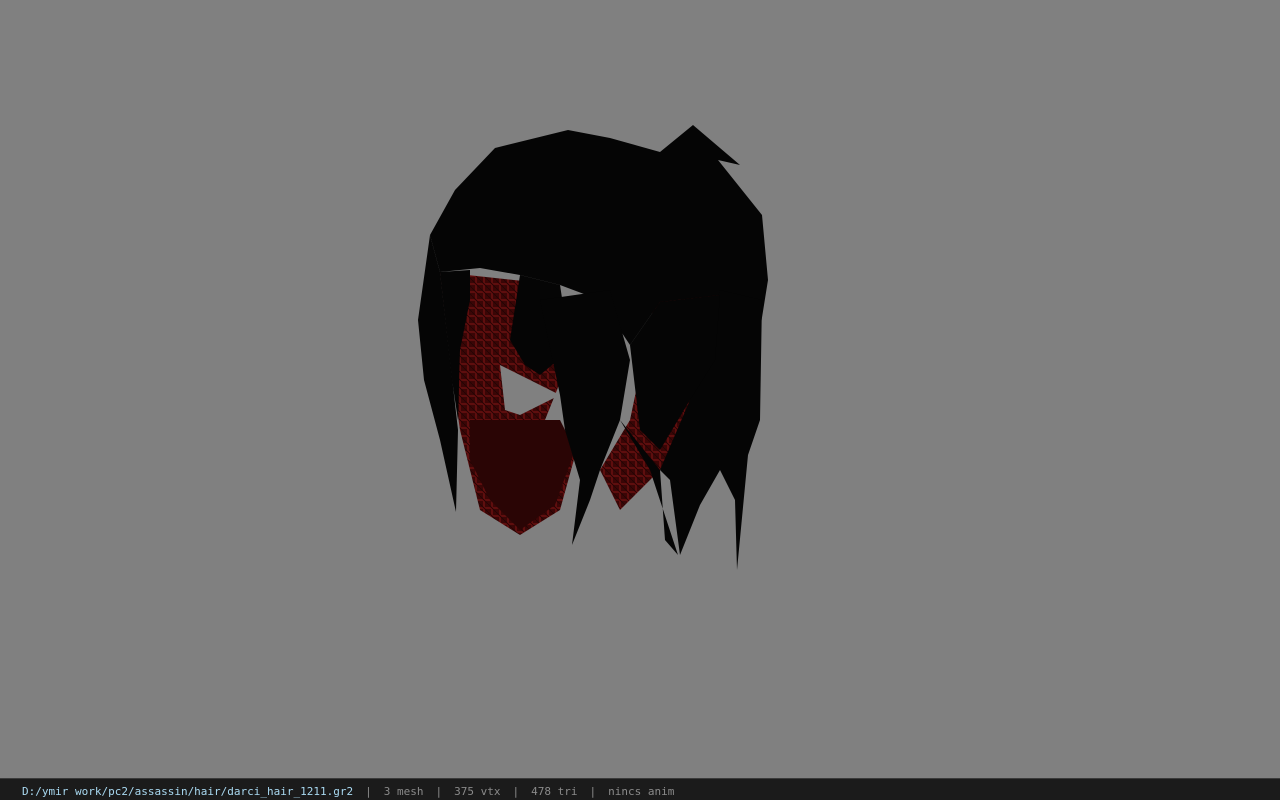 Image resolution: width=1280 pixels, height=800 pixels. I want to click on vertex-count: 375 vtx, so click(477, 791).